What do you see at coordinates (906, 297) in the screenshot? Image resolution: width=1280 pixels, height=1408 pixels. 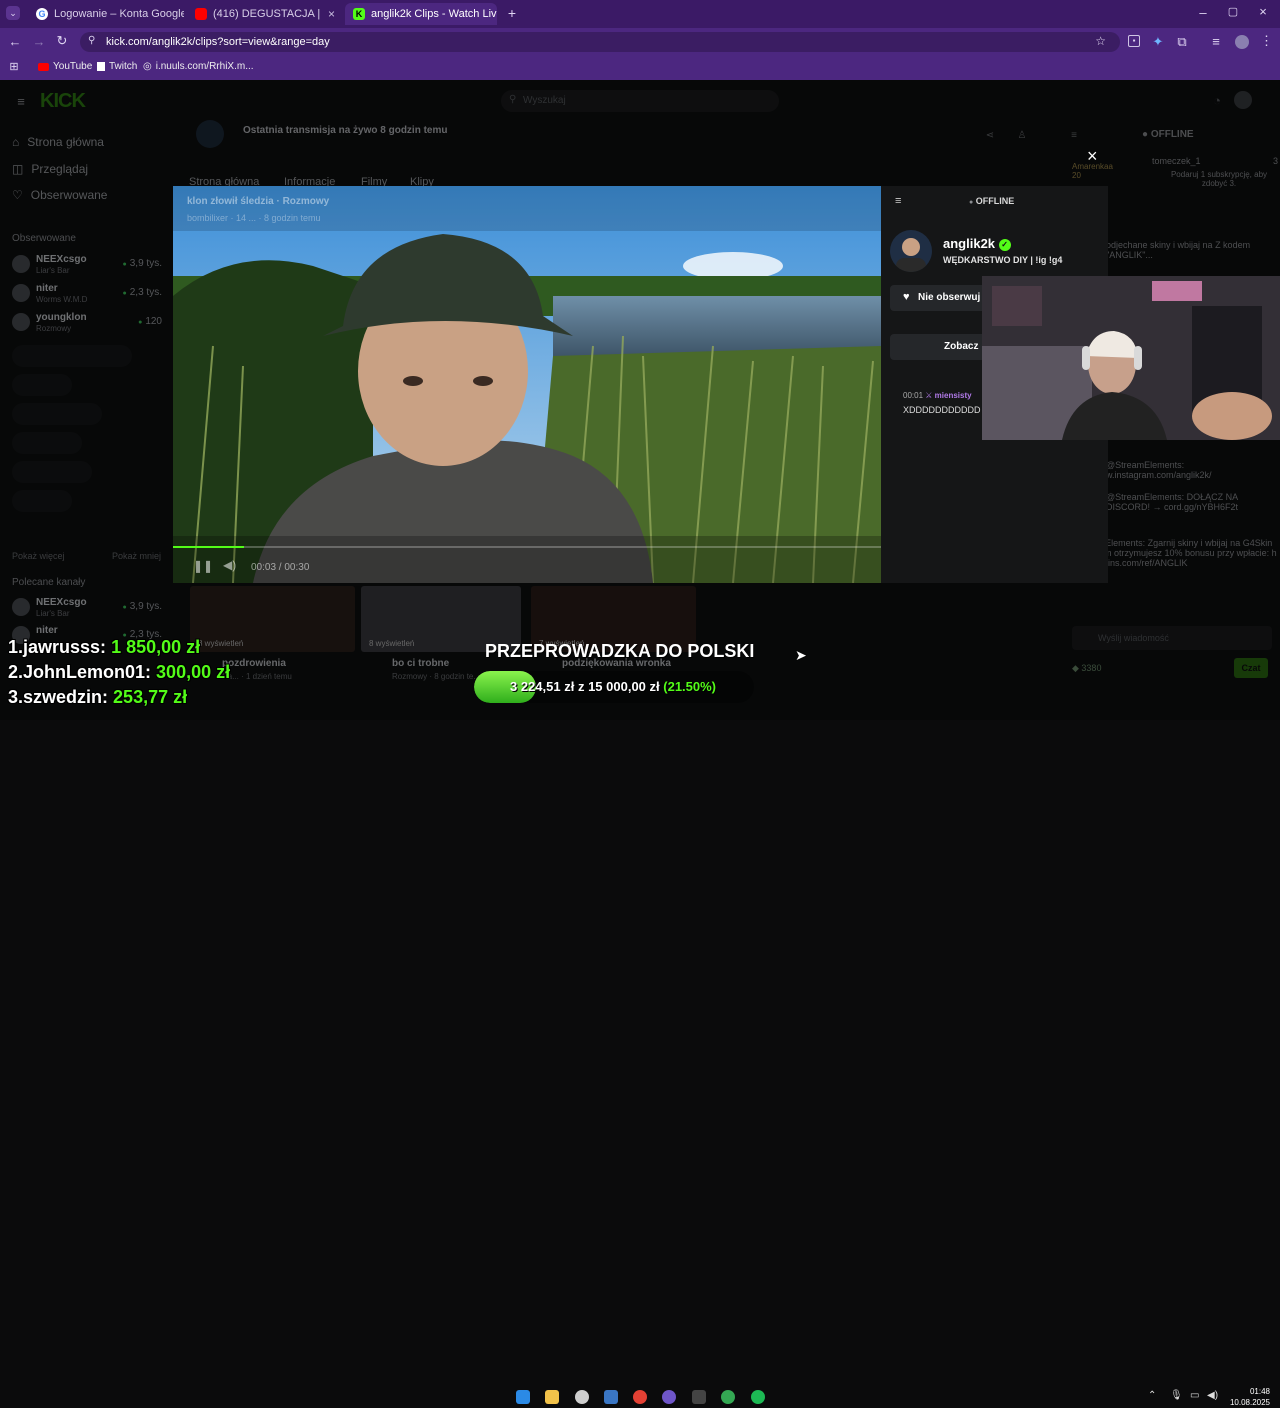 I see `heart-icon: ♥` at bounding box center [906, 297].